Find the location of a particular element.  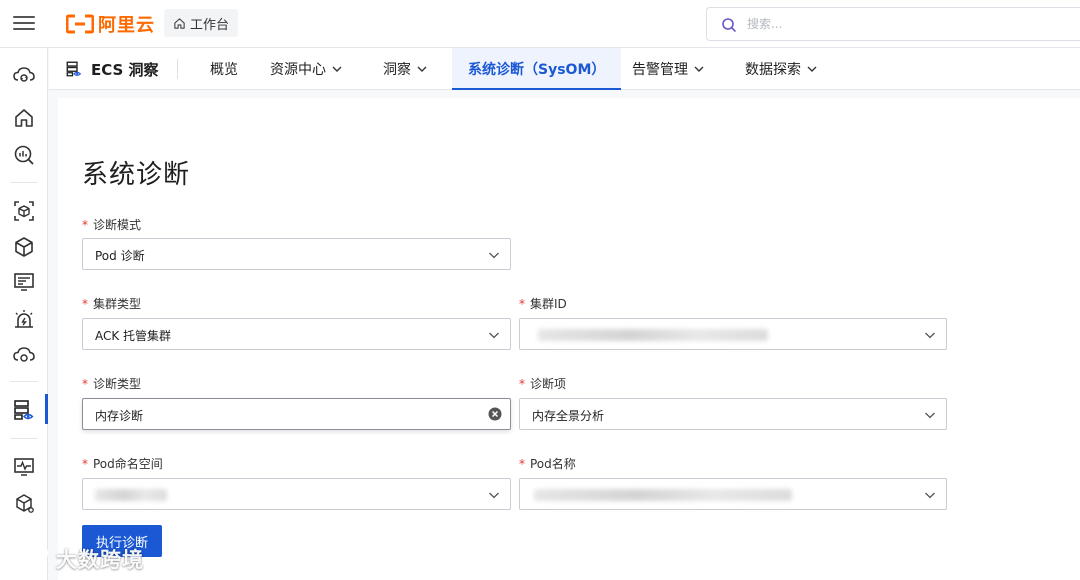

brand-name: 阿里云 is located at coordinates (126, 25).